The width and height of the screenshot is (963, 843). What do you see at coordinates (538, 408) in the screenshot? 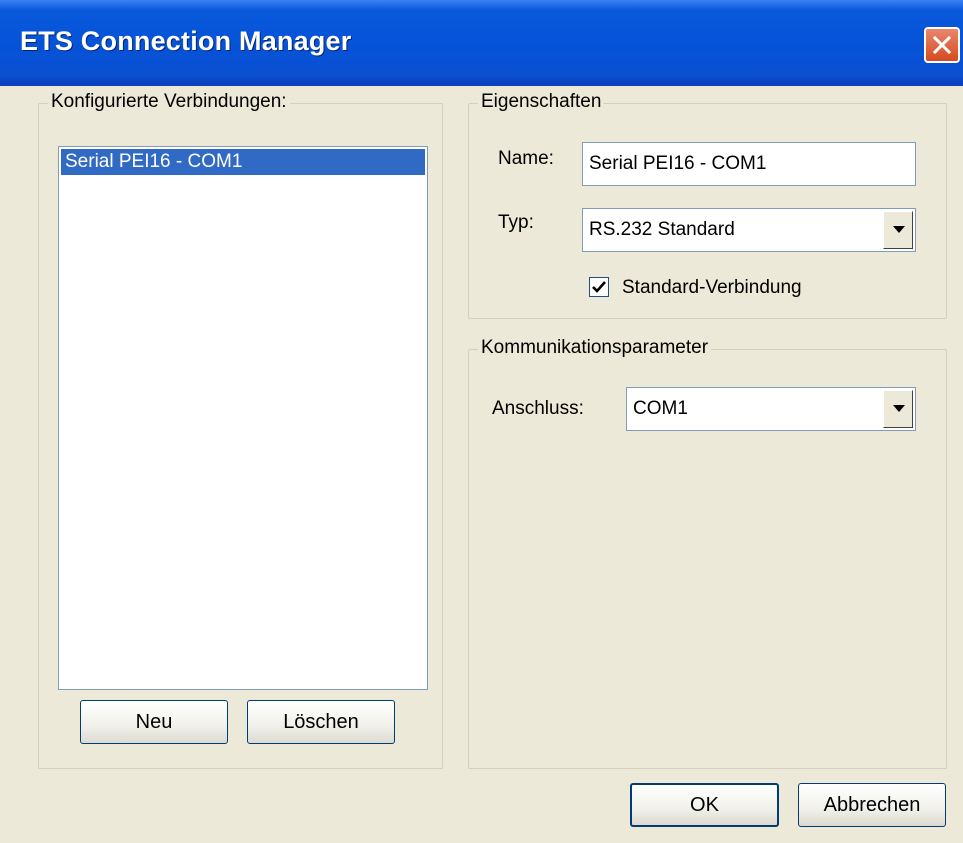
I see `port-label: Anschluss:` at bounding box center [538, 408].